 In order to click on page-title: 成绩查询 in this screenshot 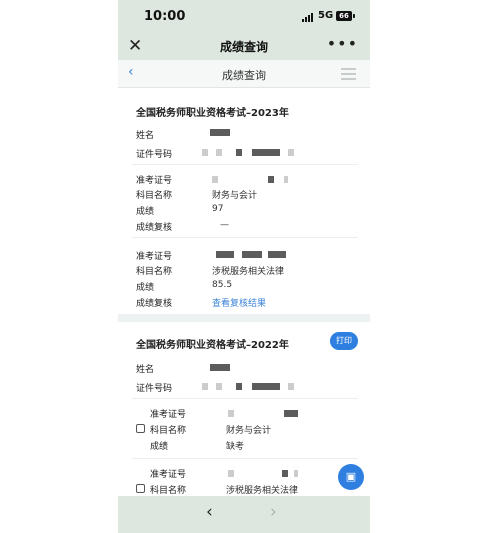, I will do `click(244, 75)`.